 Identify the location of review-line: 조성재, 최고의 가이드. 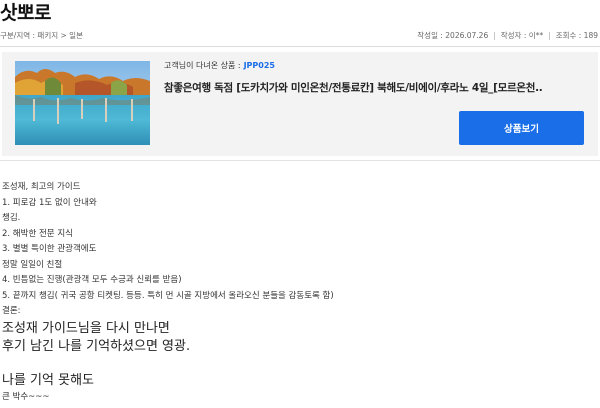
(41, 187).